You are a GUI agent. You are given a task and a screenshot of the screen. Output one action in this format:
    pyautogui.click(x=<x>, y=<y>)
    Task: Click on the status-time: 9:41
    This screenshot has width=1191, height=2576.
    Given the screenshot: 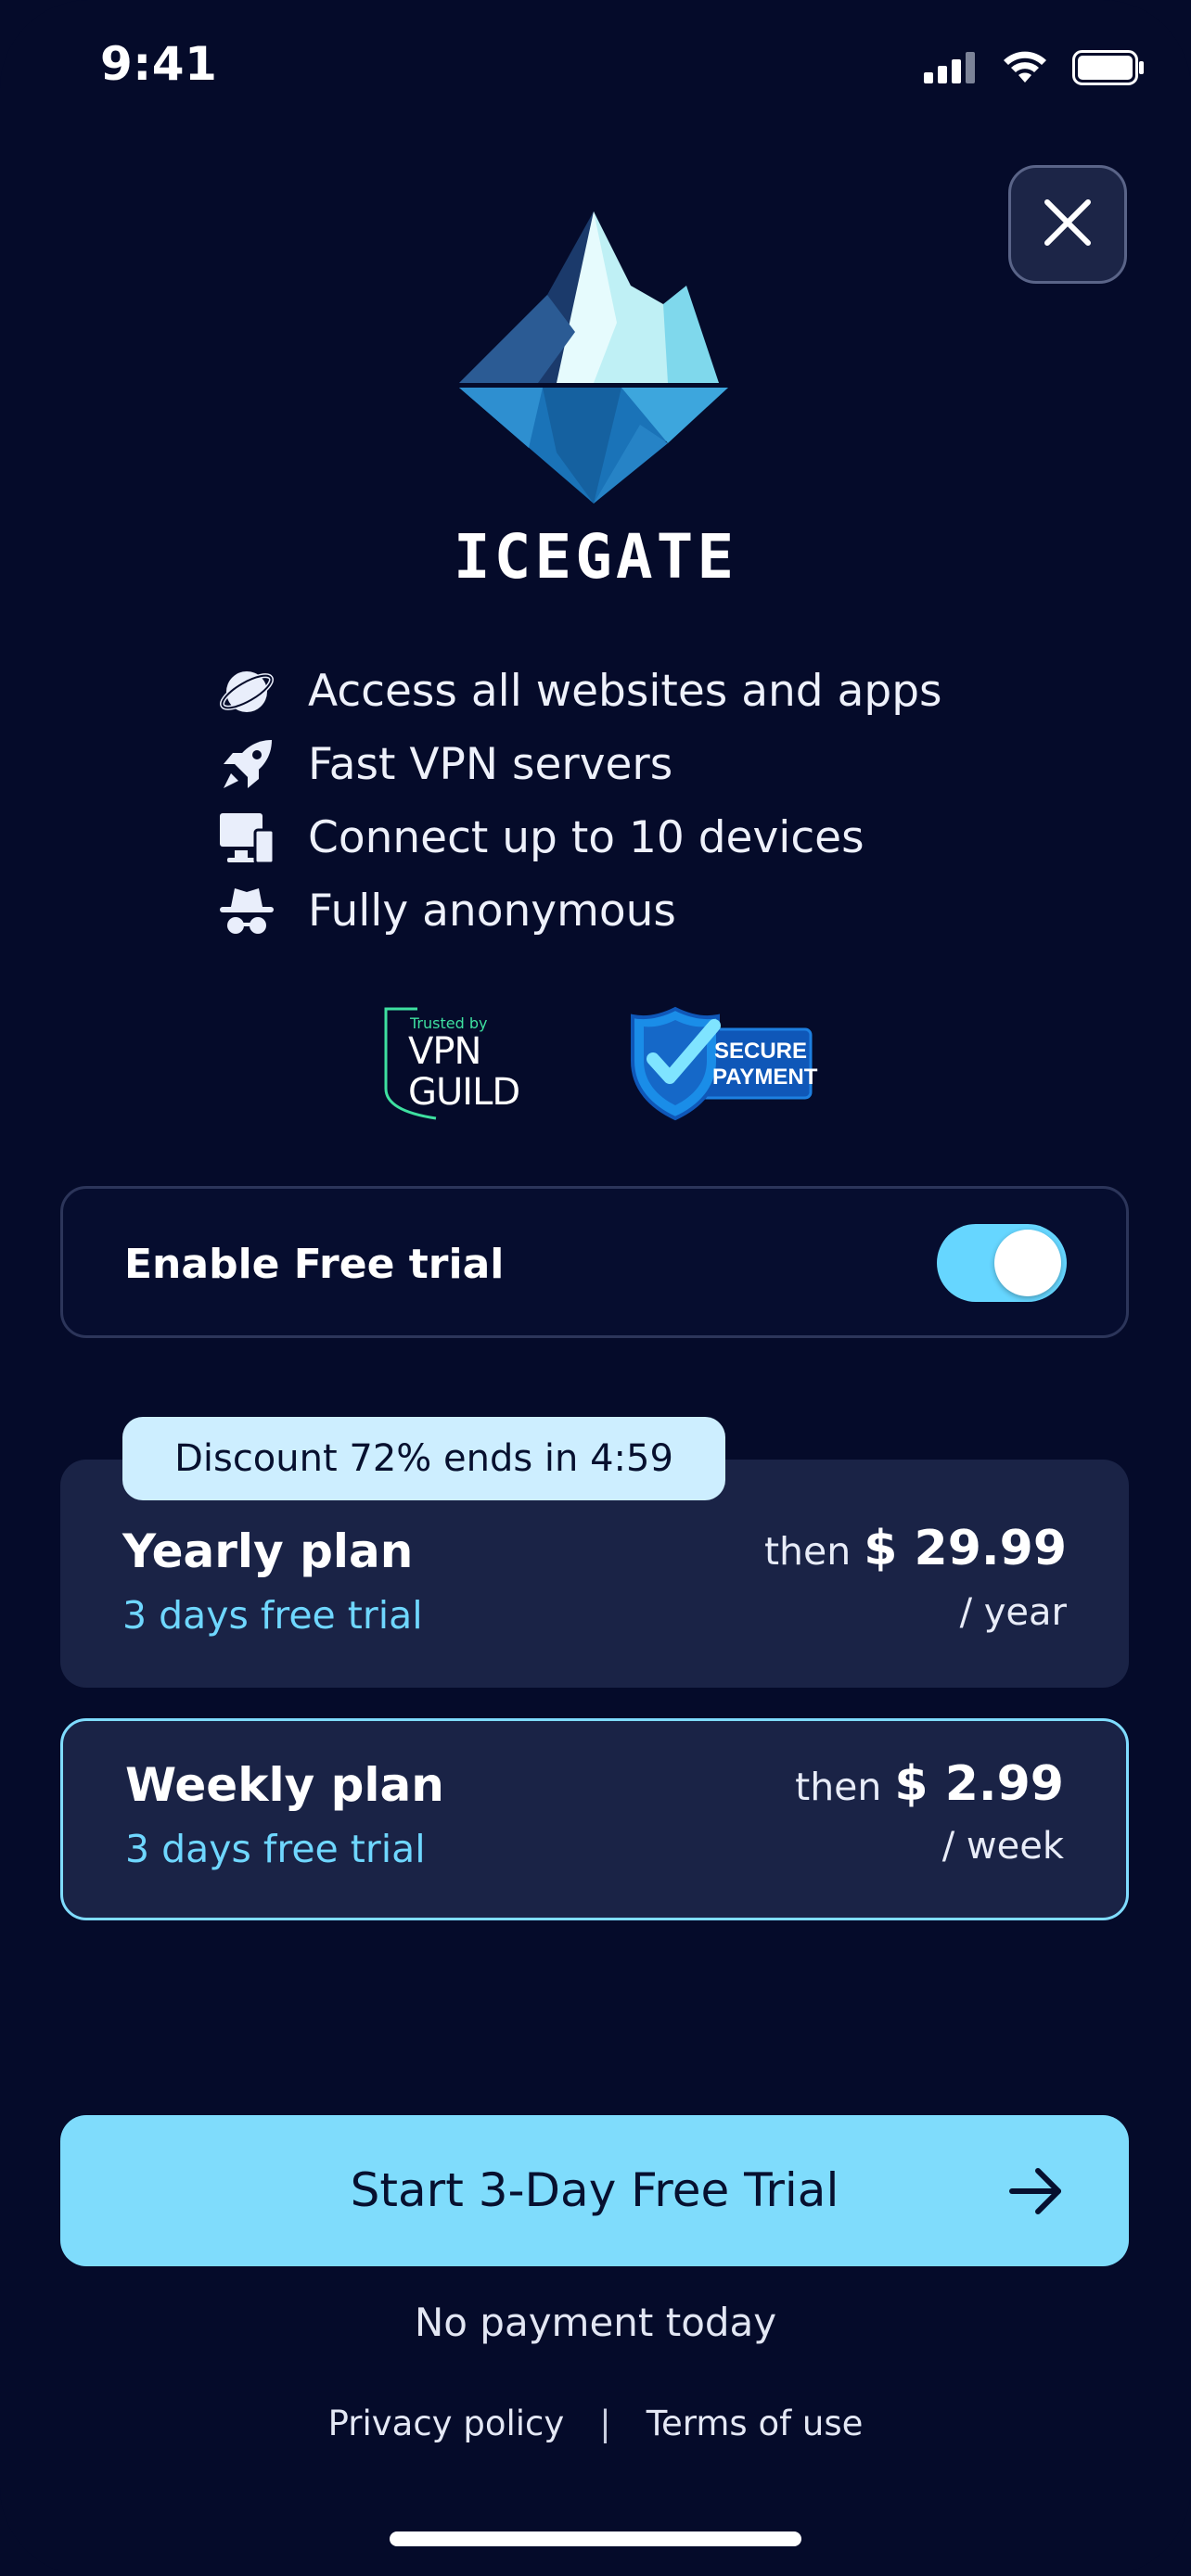 What is the action you would take?
    pyautogui.click(x=159, y=64)
    